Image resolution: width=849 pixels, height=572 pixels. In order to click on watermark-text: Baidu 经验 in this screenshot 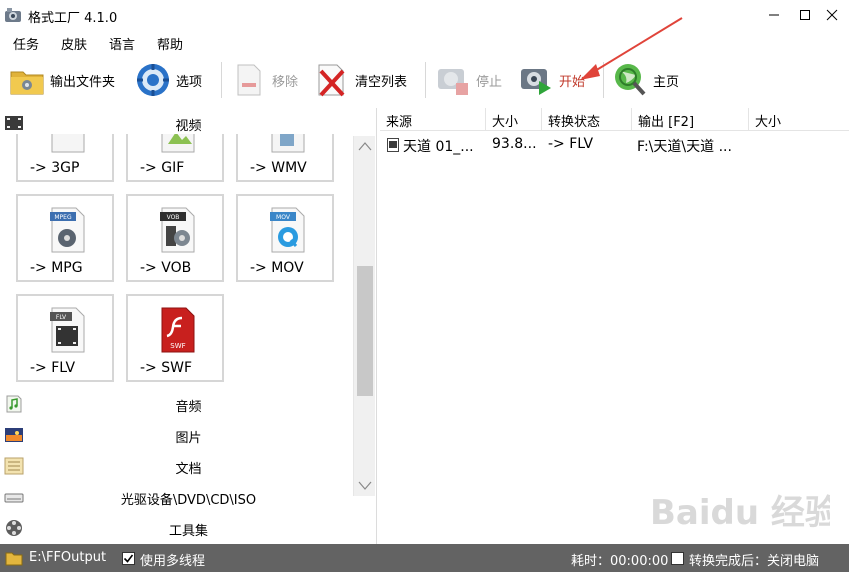, I will do `click(740, 513)`.